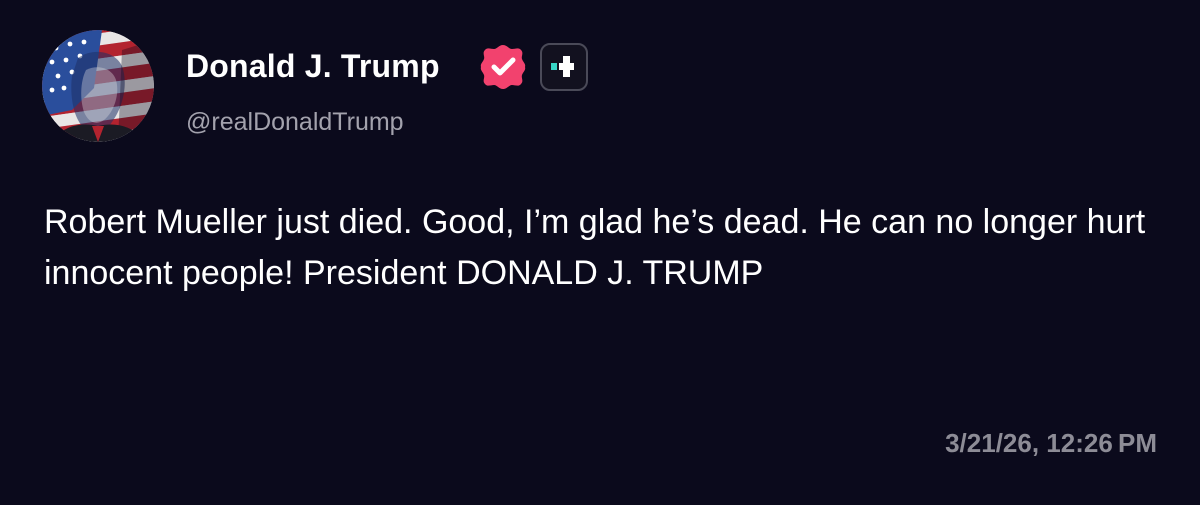 This screenshot has height=505, width=1200. Describe the element at coordinates (564, 67) in the screenshot. I see `plus-badge-icon` at that location.